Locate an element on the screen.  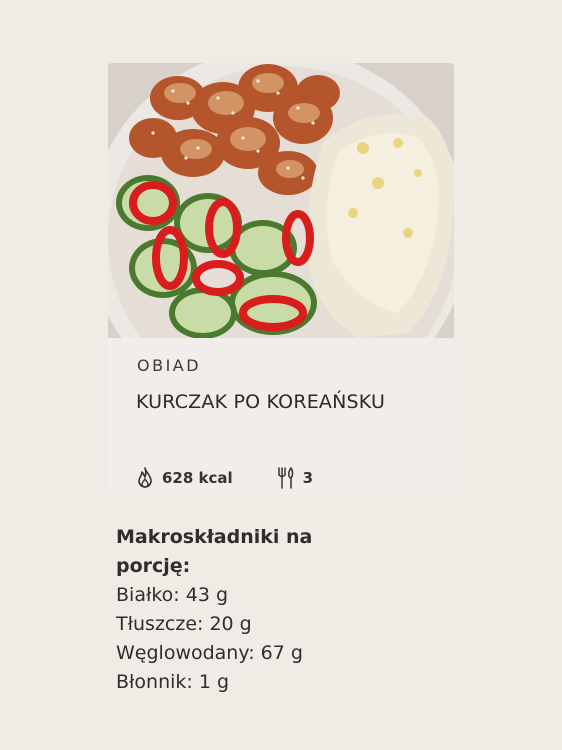
macro-fiber: Błonnik: 1 g is located at coordinates (173, 682).